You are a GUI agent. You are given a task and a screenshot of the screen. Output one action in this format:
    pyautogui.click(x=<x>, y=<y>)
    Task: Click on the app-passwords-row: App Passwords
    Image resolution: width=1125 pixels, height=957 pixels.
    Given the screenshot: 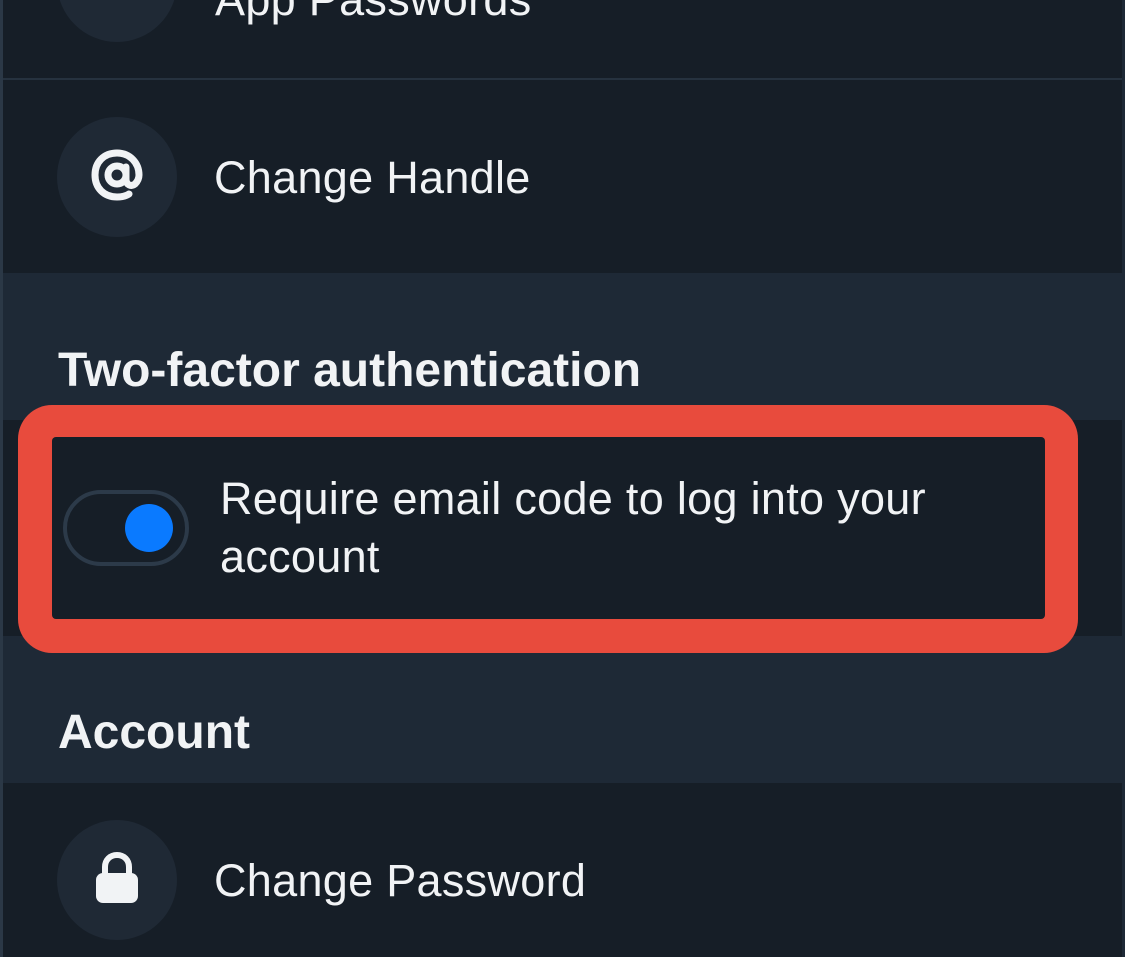 What is the action you would take?
    pyautogui.click(x=562, y=39)
    